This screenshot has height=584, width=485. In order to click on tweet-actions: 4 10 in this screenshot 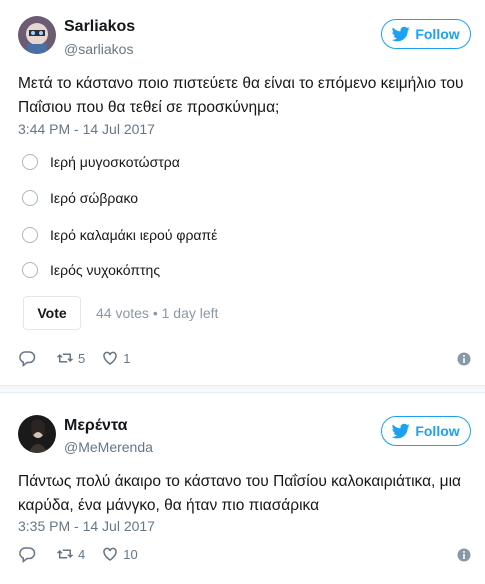, I will do `click(86, 554)`.